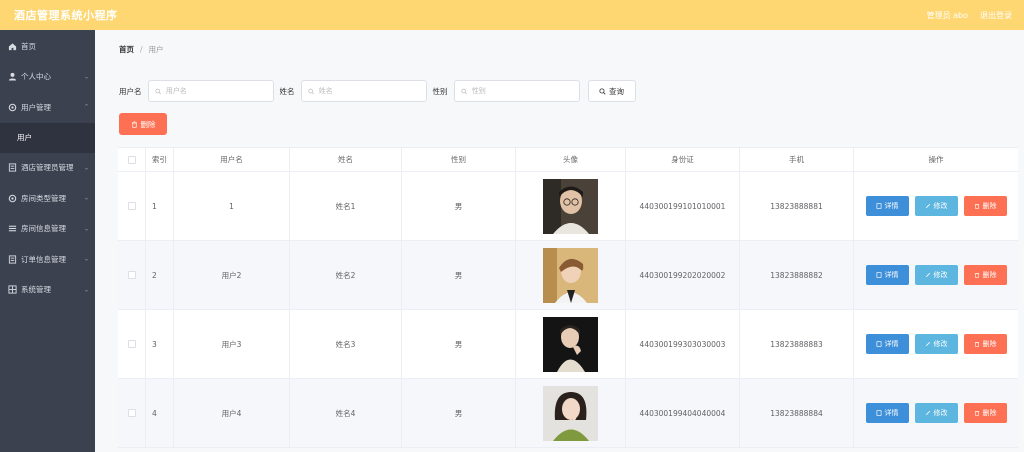 Image resolution: width=1024 pixels, height=452 pixels. I want to click on app-title: 酒店管理系统小程序, so click(66, 15).